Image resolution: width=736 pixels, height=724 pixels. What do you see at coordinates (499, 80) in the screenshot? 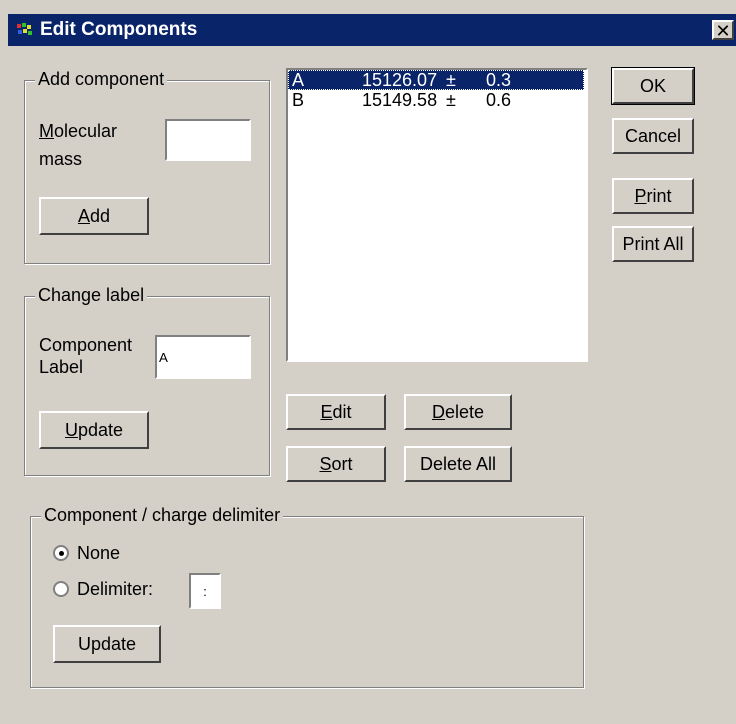
I see `component-error: 0.3` at bounding box center [499, 80].